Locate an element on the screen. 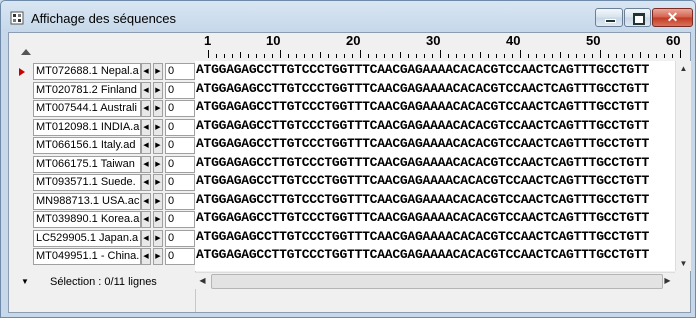  scroll-down-icon: ▼ is located at coordinates (683, 263).